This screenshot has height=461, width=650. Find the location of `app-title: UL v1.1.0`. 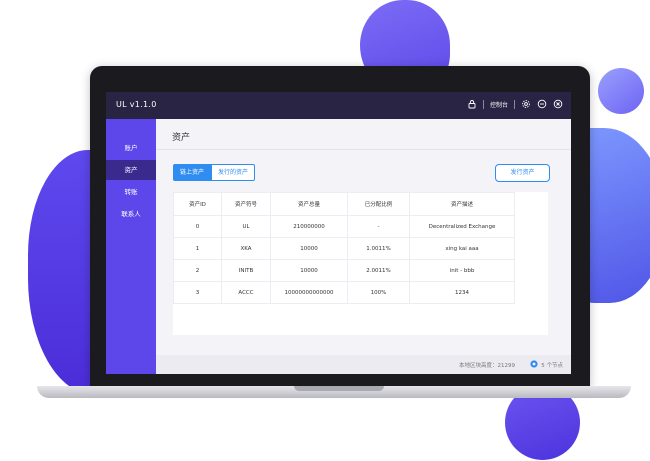

app-title: UL v1.1.0 is located at coordinates (136, 104).